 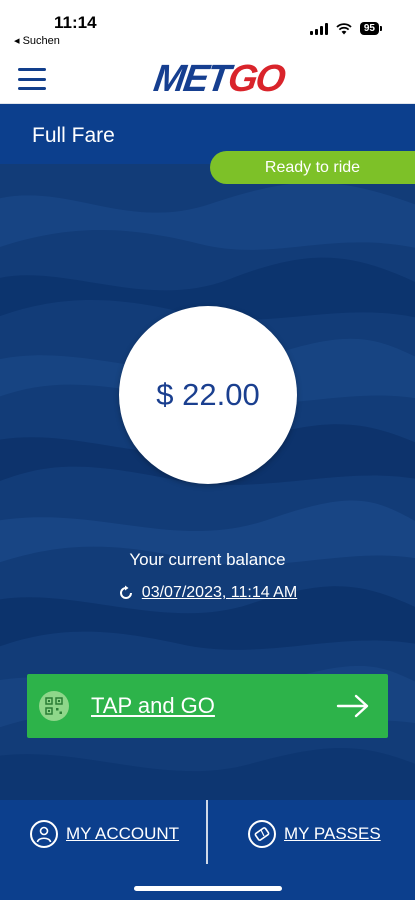 What do you see at coordinates (32, 79) in the screenshot?
I see `menu-icon` at bounding box center [32, 79].